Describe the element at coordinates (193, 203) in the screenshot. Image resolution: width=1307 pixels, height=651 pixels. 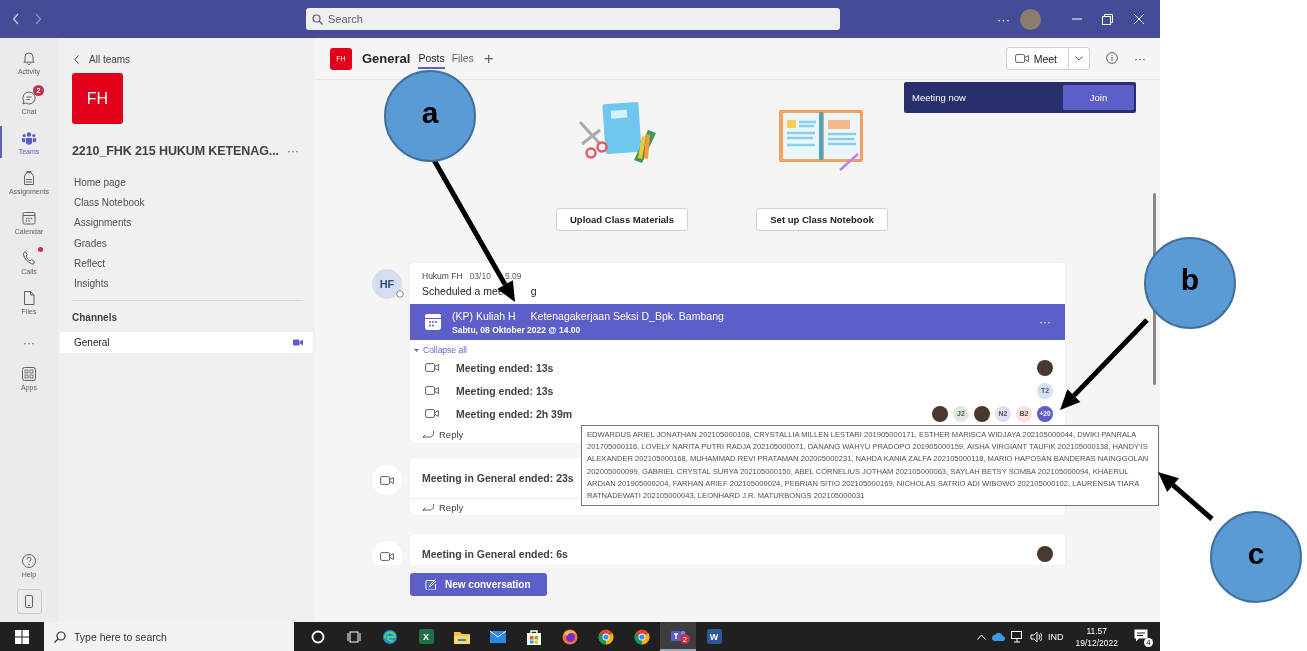
I see `team-nav-link: Class Notebook` at that location.